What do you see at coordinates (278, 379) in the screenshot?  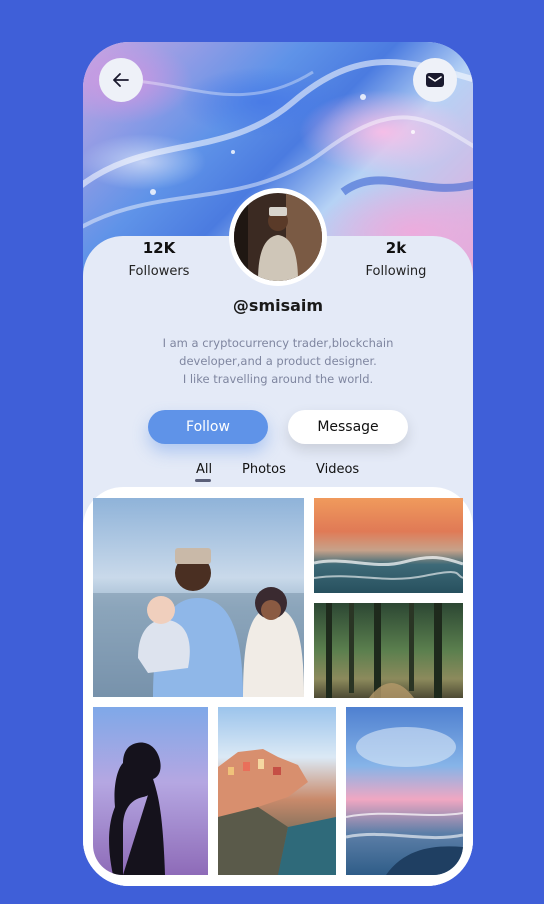 I see `bio-line: I like travelling around the world.` at bounding box center [278, 379].